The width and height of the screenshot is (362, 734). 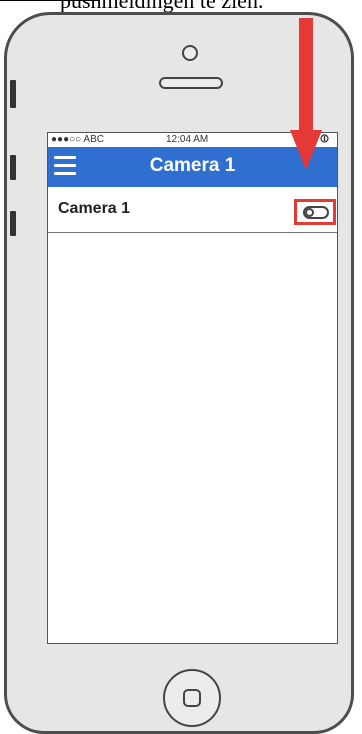 What do you see at coordinates (94, 208) in the screenshot?
I see `camera-row-label: Camera 1` at bounding box center [94, 208].